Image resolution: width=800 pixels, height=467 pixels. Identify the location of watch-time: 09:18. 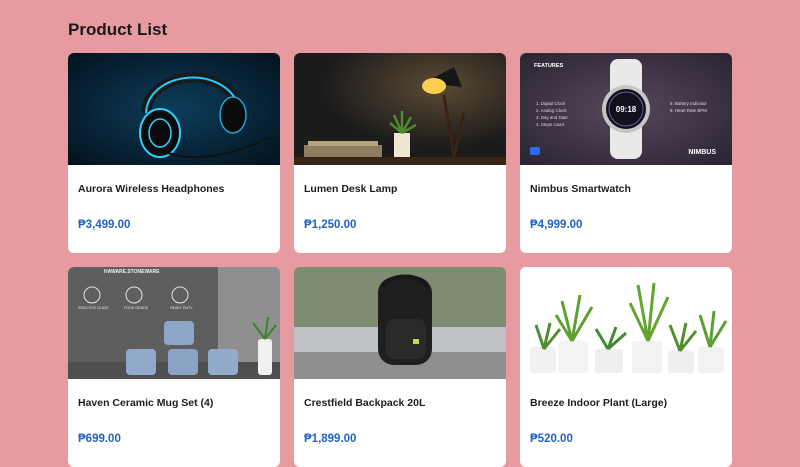
(626, 109).